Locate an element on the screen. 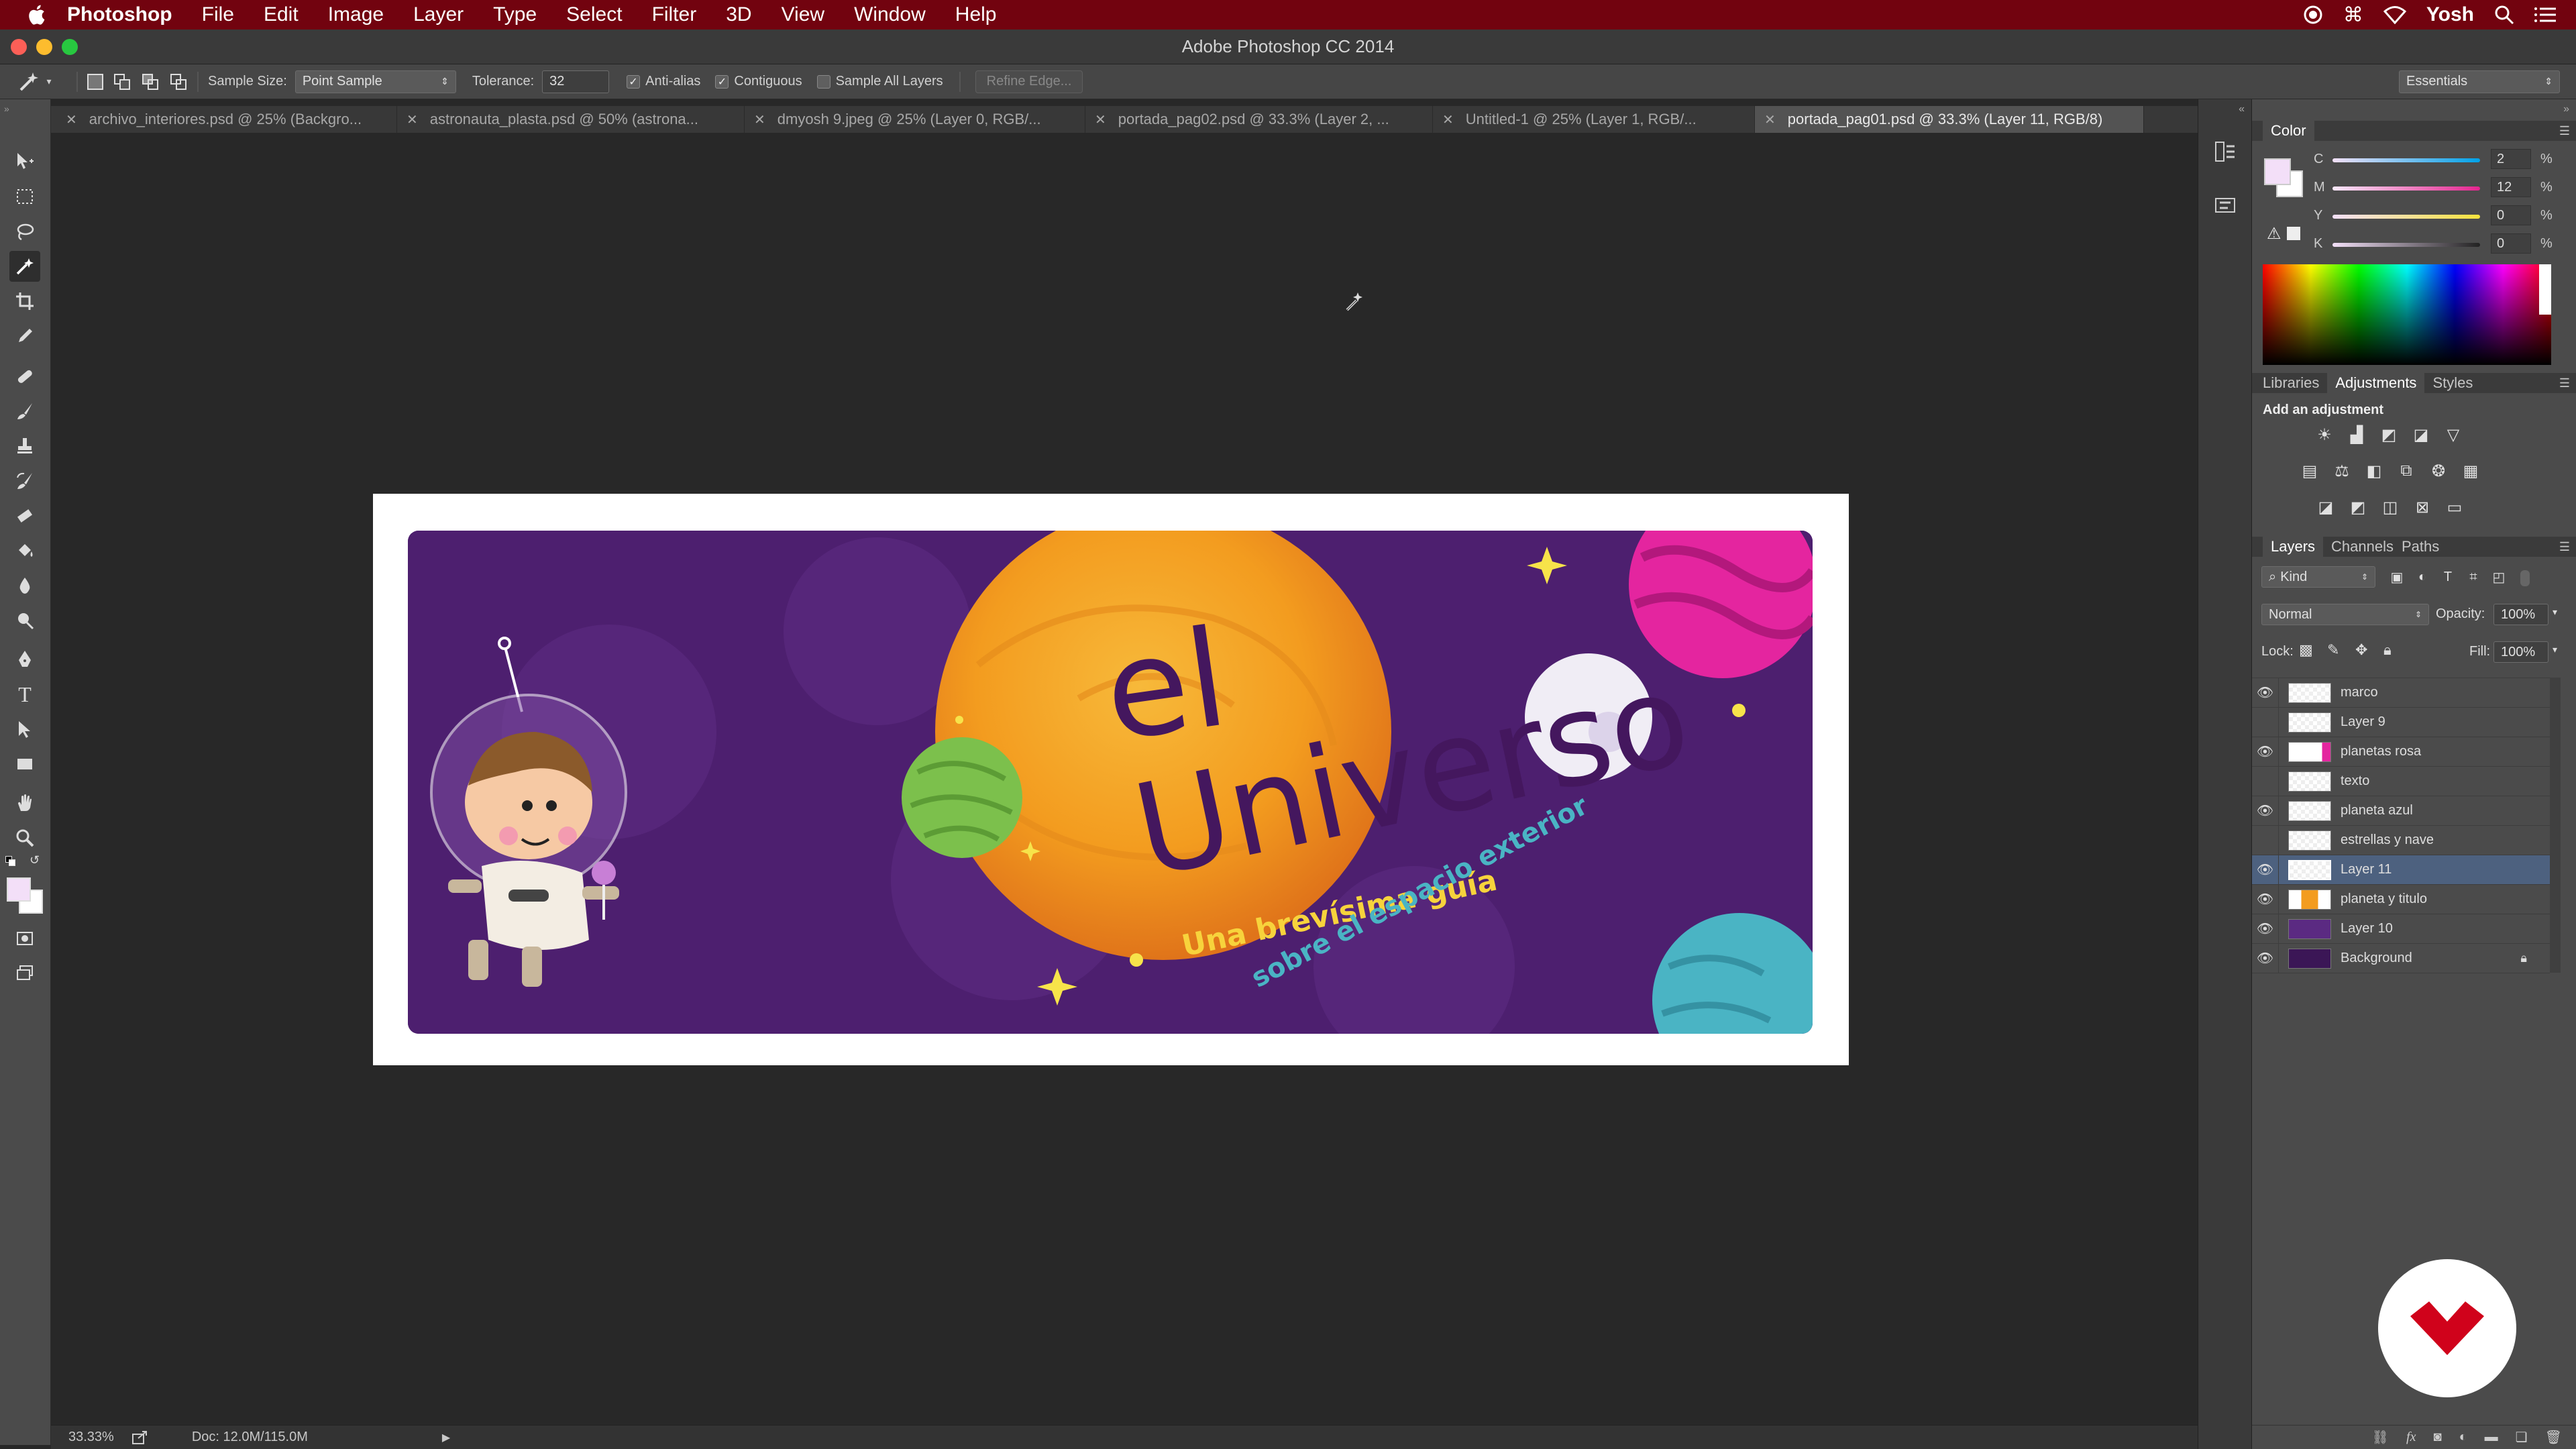 The image size is (2576, 1449). layer-name: marco is located at coordinates (2359, 692).